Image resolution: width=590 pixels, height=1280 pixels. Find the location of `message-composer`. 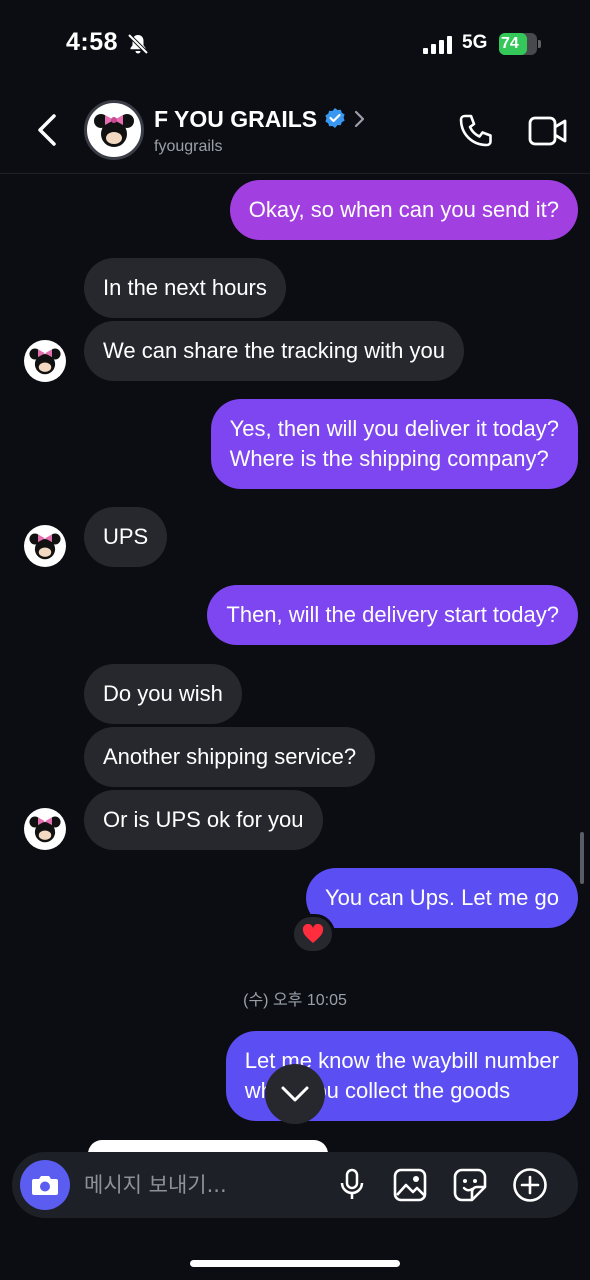

message-composer is located at coordinates (295, 1185).